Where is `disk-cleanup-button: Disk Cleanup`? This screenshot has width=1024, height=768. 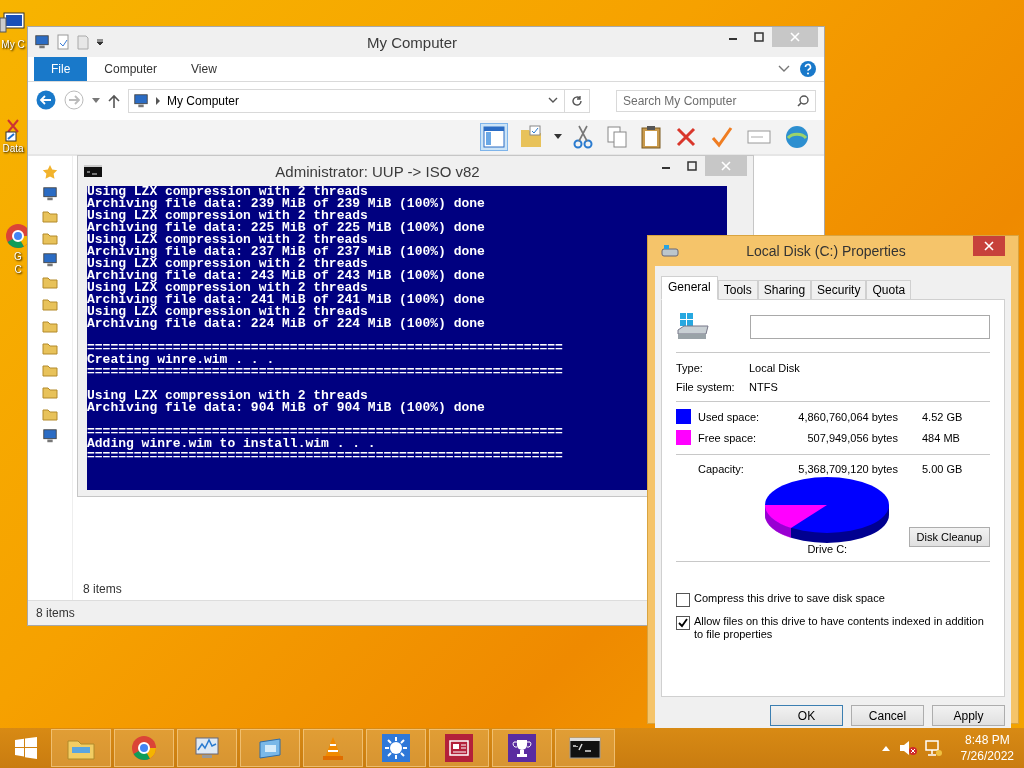 disk-cleanup-button: Disk Cleanup is located at coordinates (949, 537).